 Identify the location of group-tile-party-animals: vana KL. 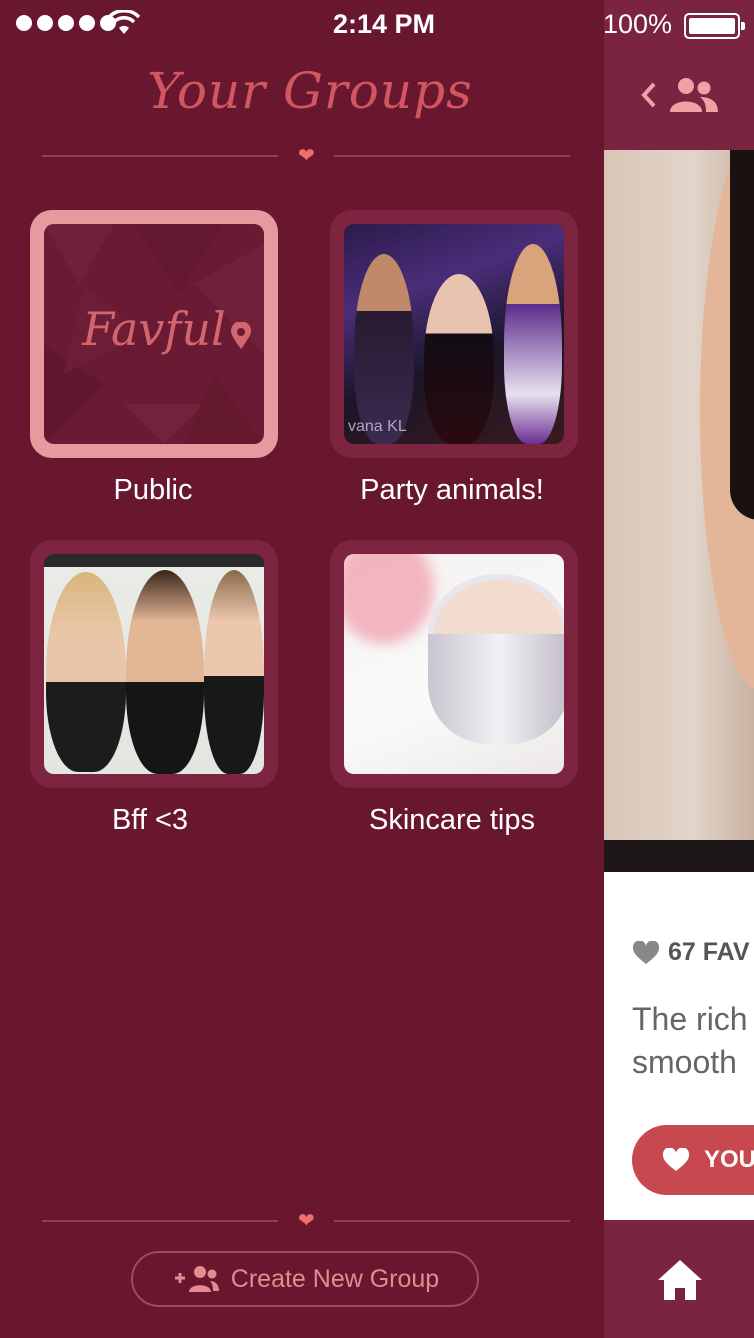
(454, 334).